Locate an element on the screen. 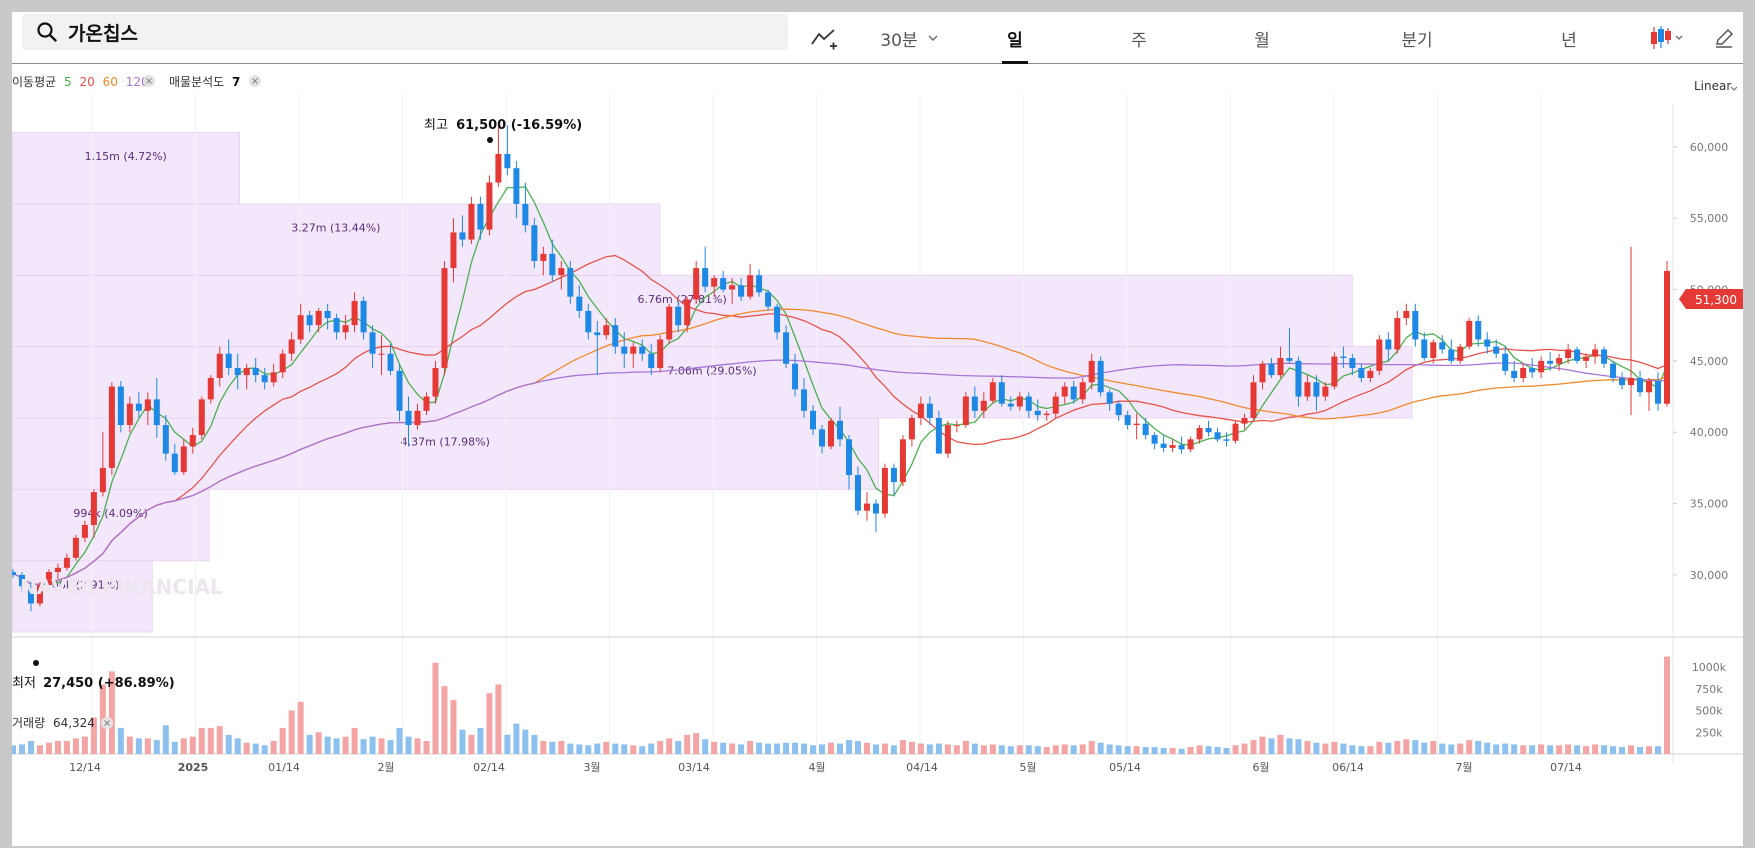 The width and height of the screenshot is (1755, 848). volume-profile-legend-label: 매물분석도 is located at coordinates (196, 82).